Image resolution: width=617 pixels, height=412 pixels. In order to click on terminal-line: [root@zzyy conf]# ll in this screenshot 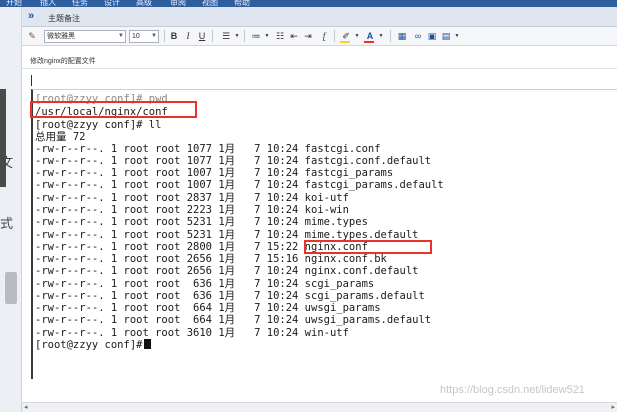, I will do `click(98, 125)`.